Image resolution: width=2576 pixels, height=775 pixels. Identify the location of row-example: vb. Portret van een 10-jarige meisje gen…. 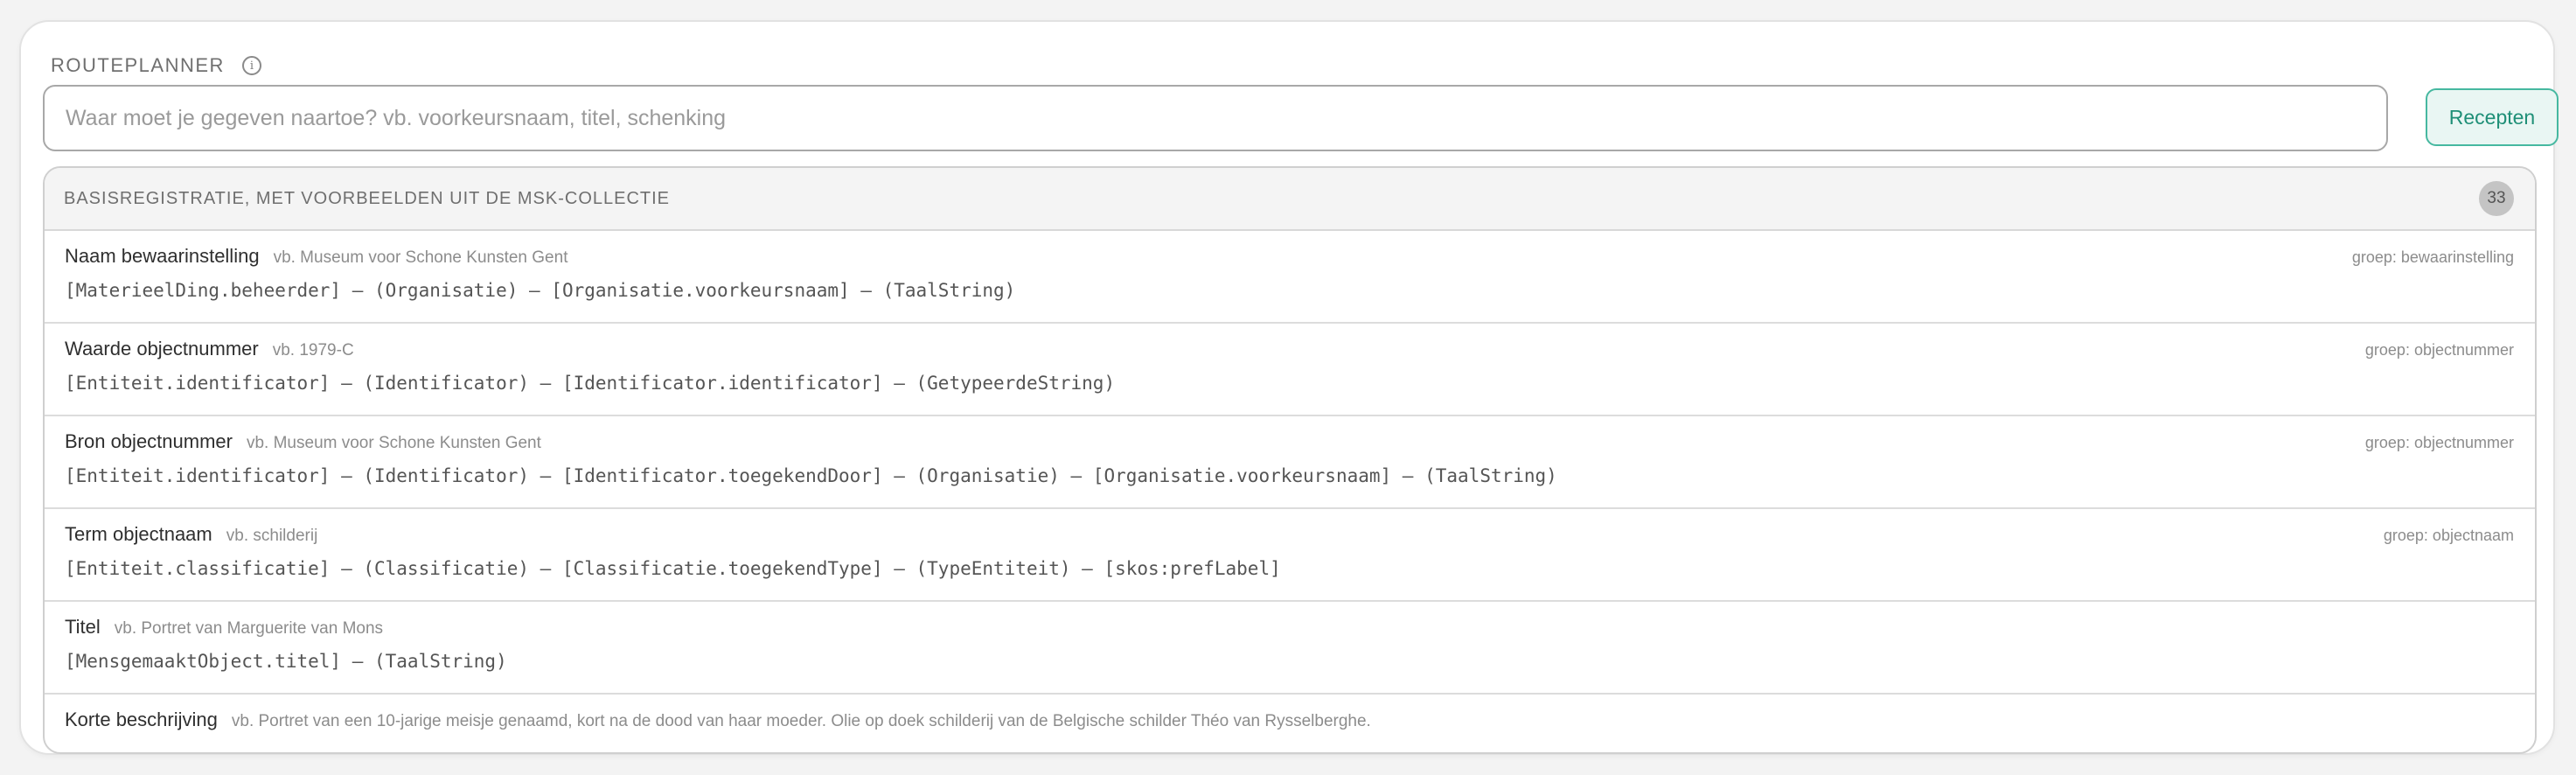
(801, 721).